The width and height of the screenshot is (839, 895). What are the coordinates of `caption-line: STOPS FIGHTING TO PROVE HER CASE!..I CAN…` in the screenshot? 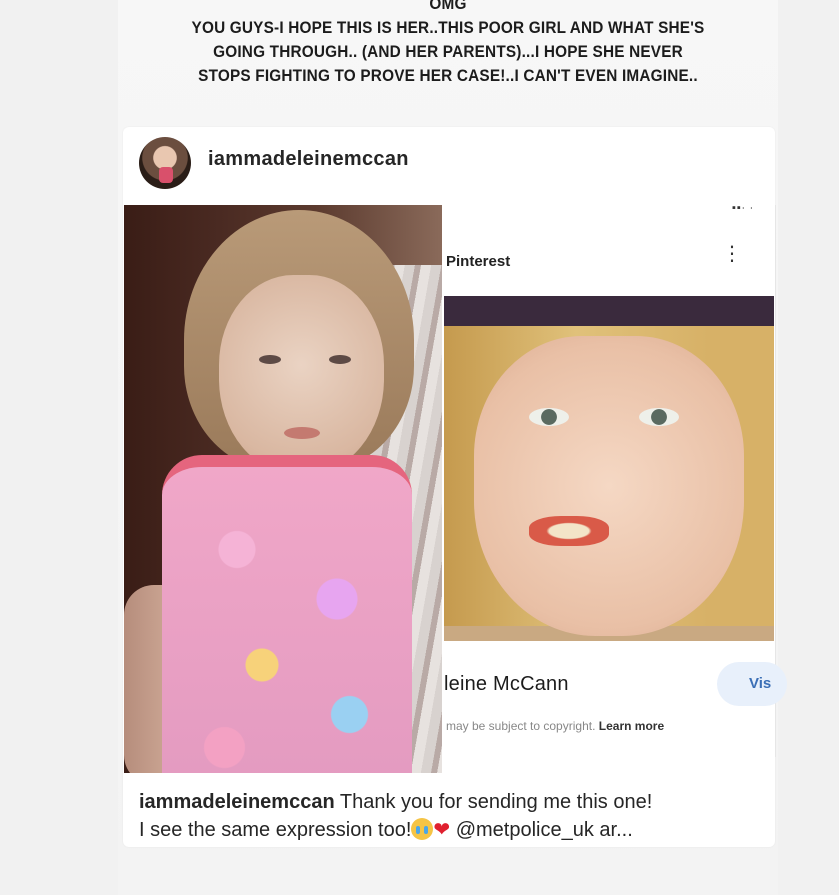 It's located at (448, 76).